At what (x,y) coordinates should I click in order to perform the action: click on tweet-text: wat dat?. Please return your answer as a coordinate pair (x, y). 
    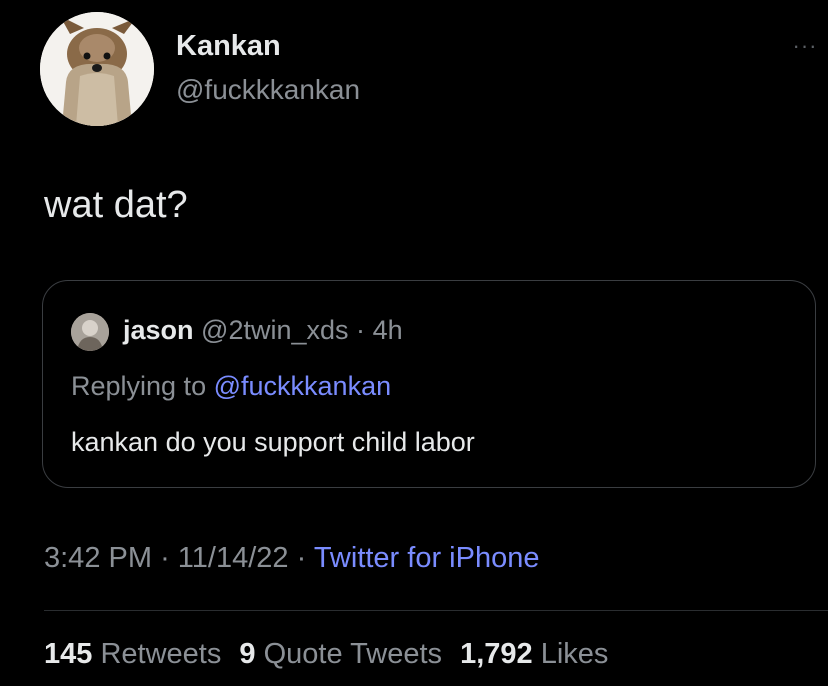
    Looking at the image, I should click on (116, 205).